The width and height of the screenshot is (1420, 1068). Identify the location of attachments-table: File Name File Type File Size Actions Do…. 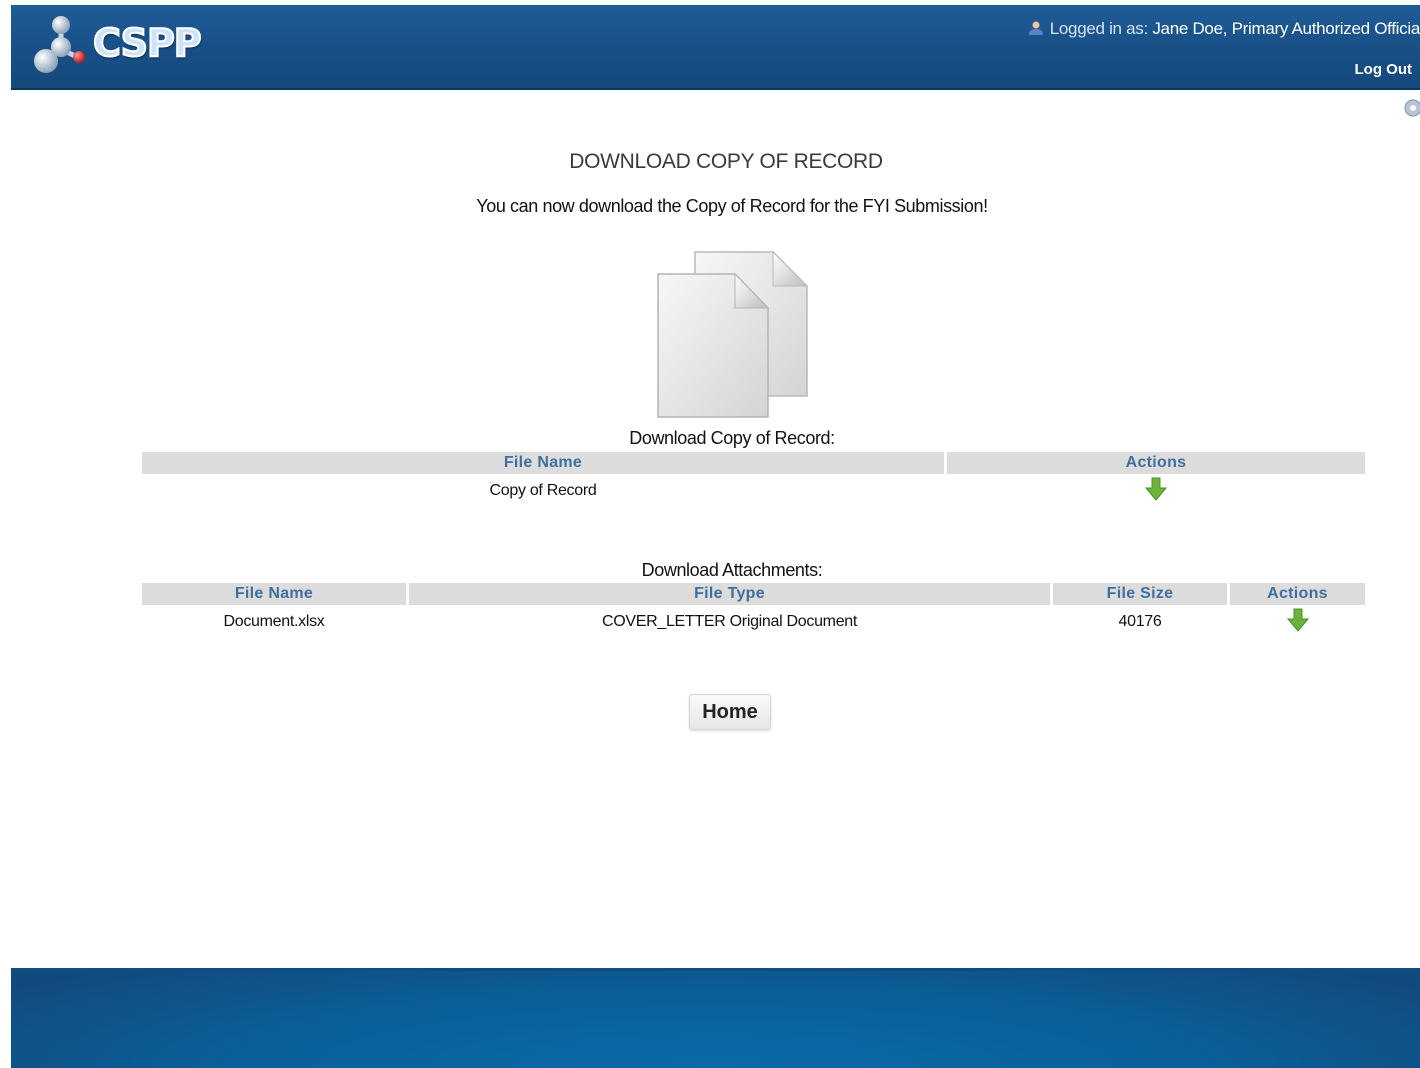
(753, 611).